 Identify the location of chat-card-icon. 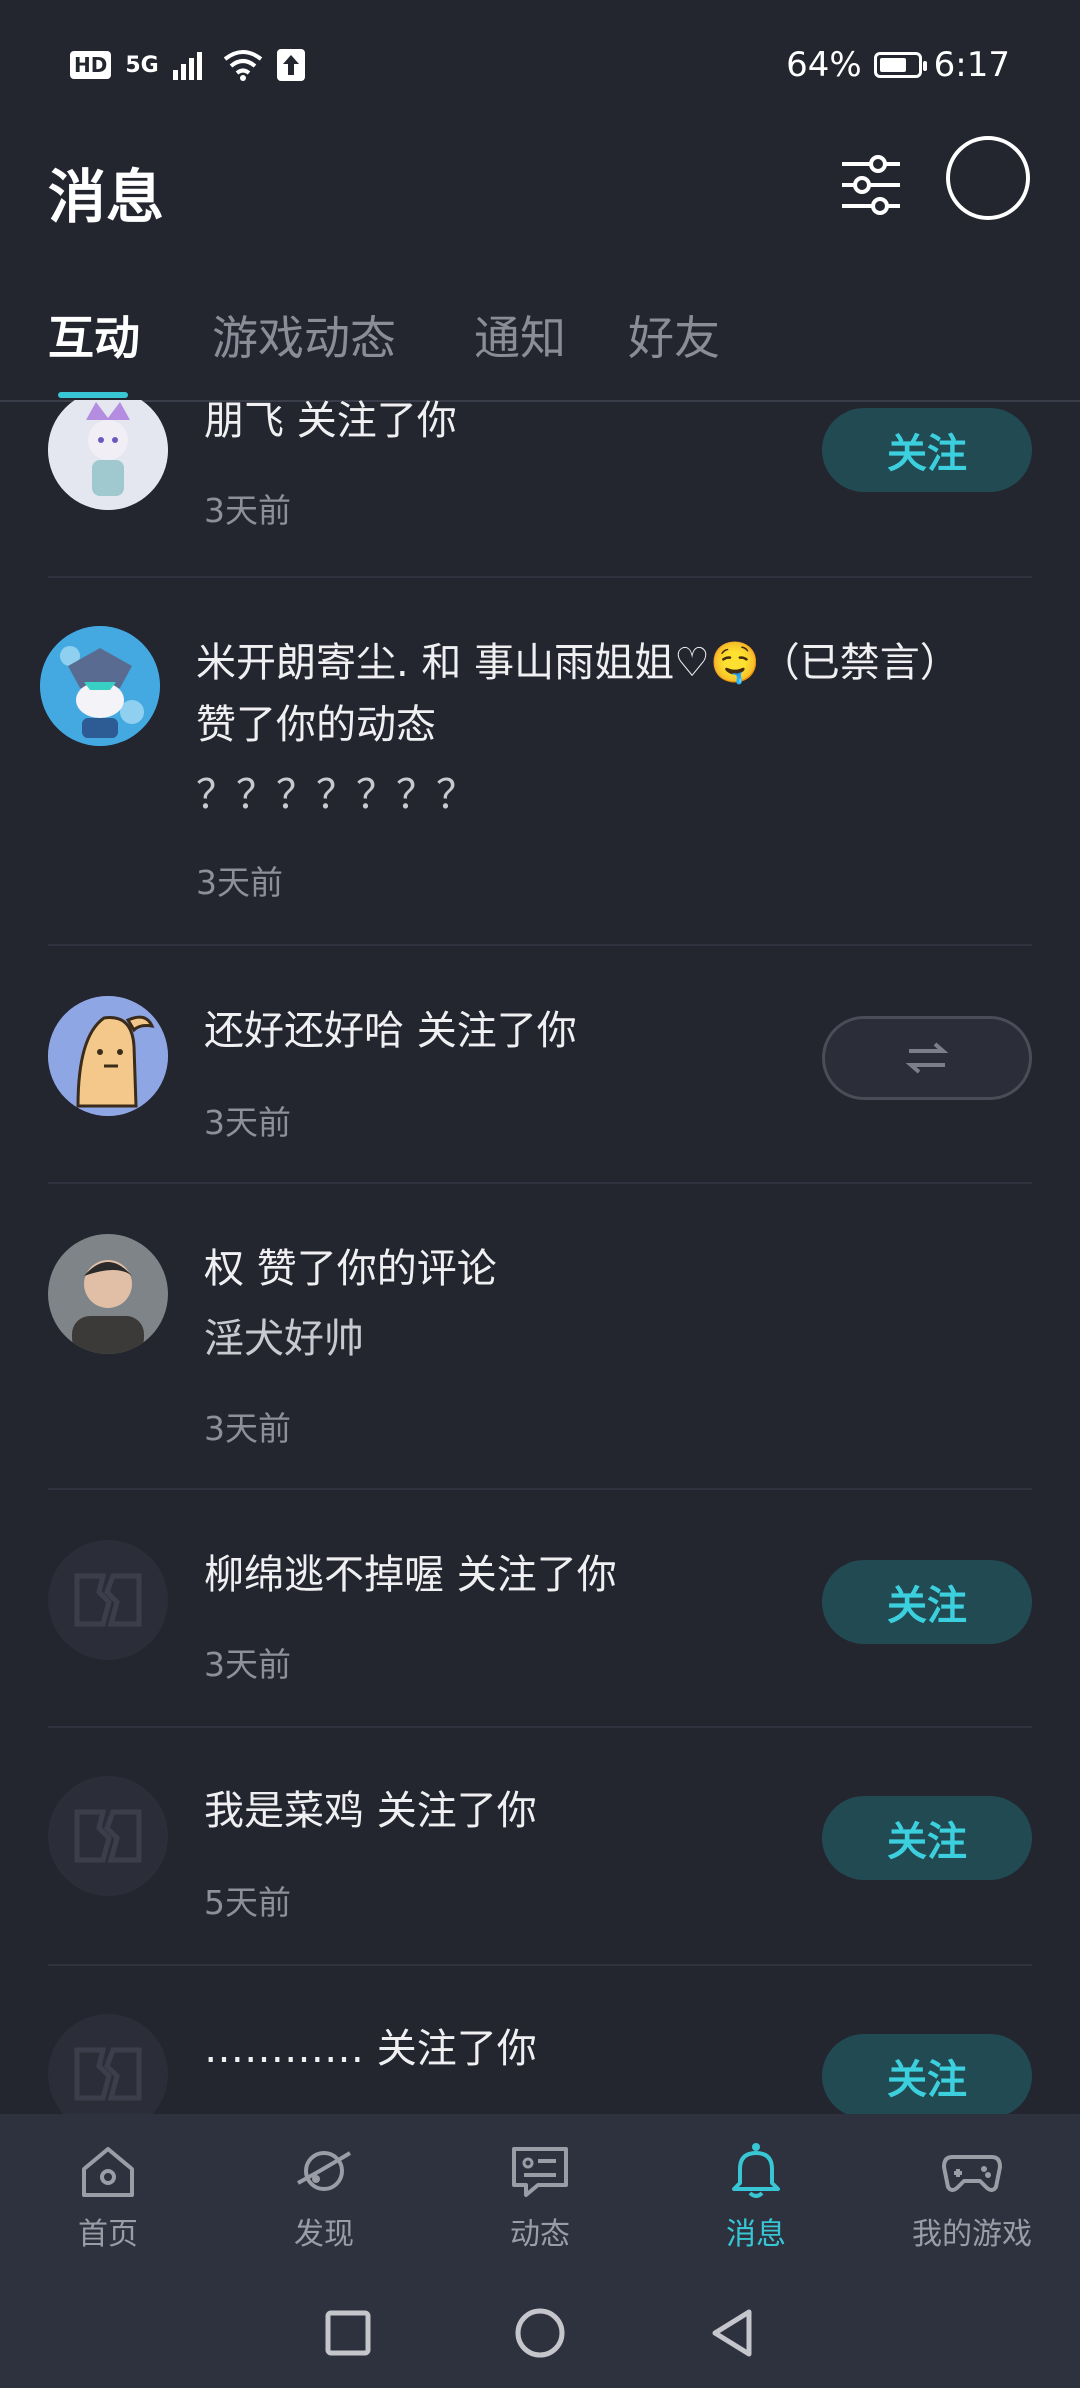
(540, 2172).